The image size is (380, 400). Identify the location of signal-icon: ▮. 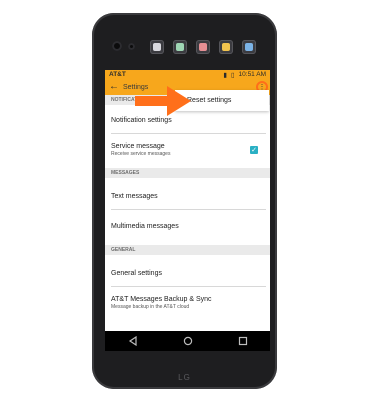
(225, 75).